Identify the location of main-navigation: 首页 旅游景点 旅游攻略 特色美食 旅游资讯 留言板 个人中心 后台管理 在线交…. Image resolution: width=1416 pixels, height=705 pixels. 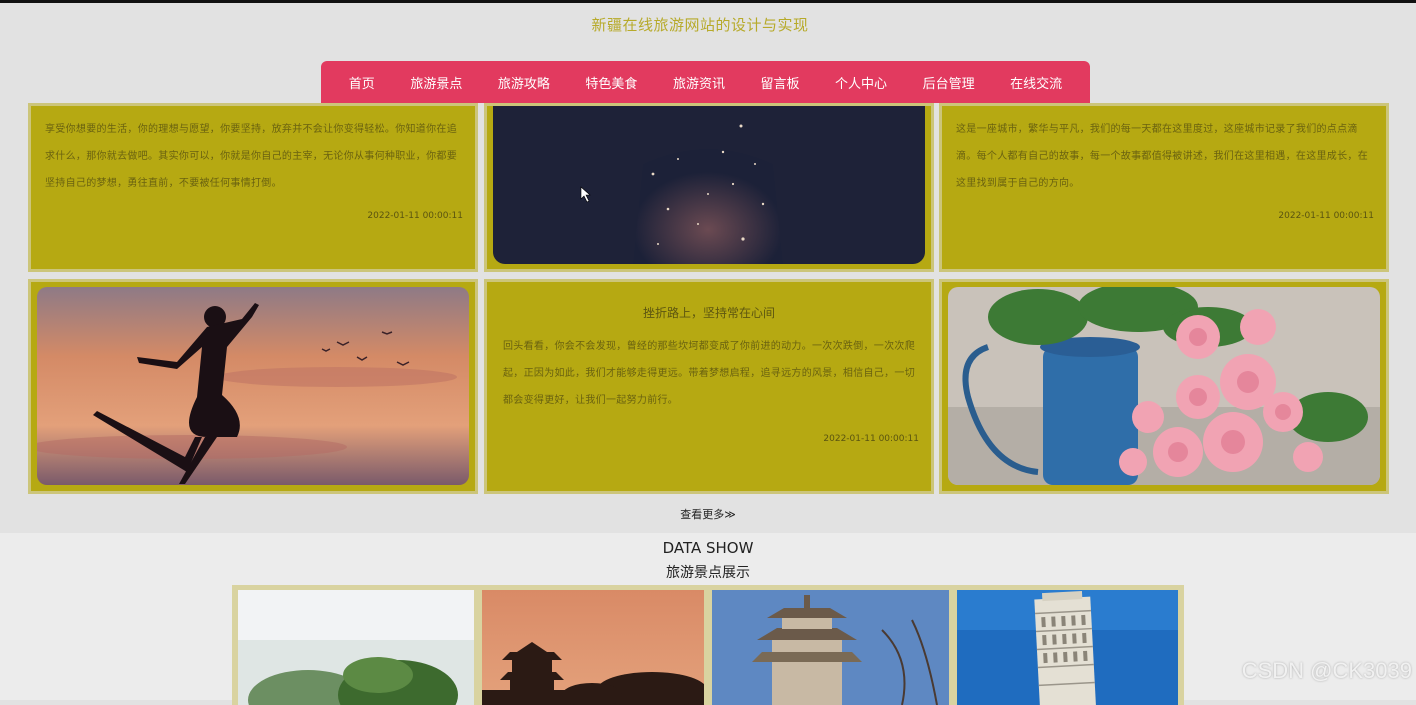
(705, 82).